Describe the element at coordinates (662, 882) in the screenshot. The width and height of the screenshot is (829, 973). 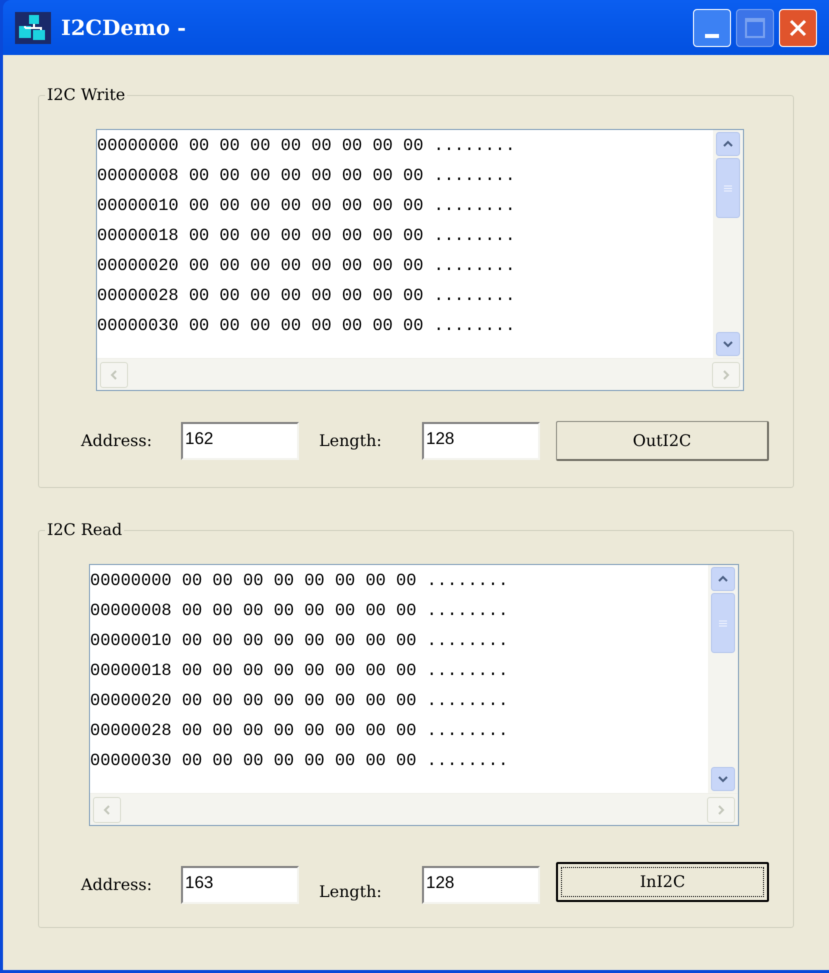
I see `action-button: InI2C` at that location.